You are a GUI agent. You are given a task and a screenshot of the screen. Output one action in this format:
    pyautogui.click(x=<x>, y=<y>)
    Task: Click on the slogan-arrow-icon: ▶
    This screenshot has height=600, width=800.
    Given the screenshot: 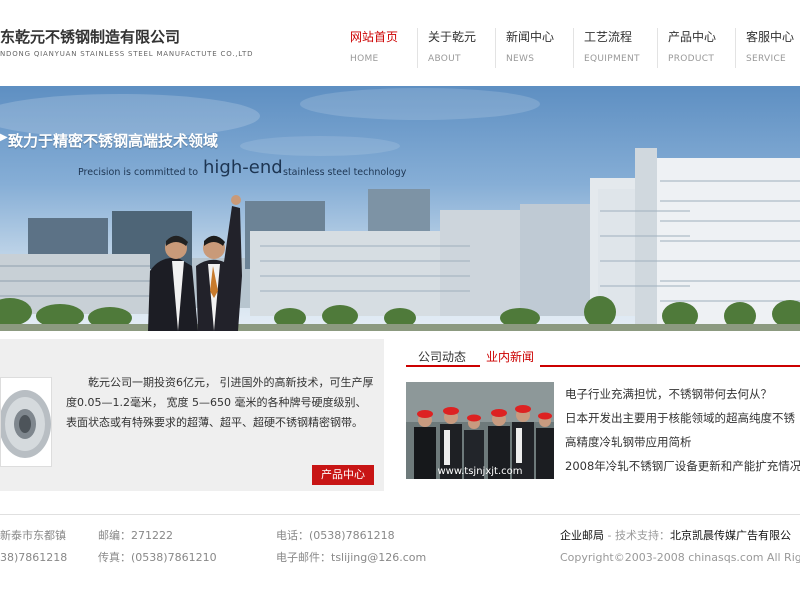 What is the action you would take?
    pyautogui.click(x=4, y=137)
    